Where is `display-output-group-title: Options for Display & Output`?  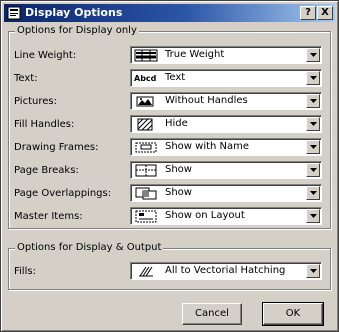 display-output-group-title: Options for Display & Output is located at coordinates (89, 248).